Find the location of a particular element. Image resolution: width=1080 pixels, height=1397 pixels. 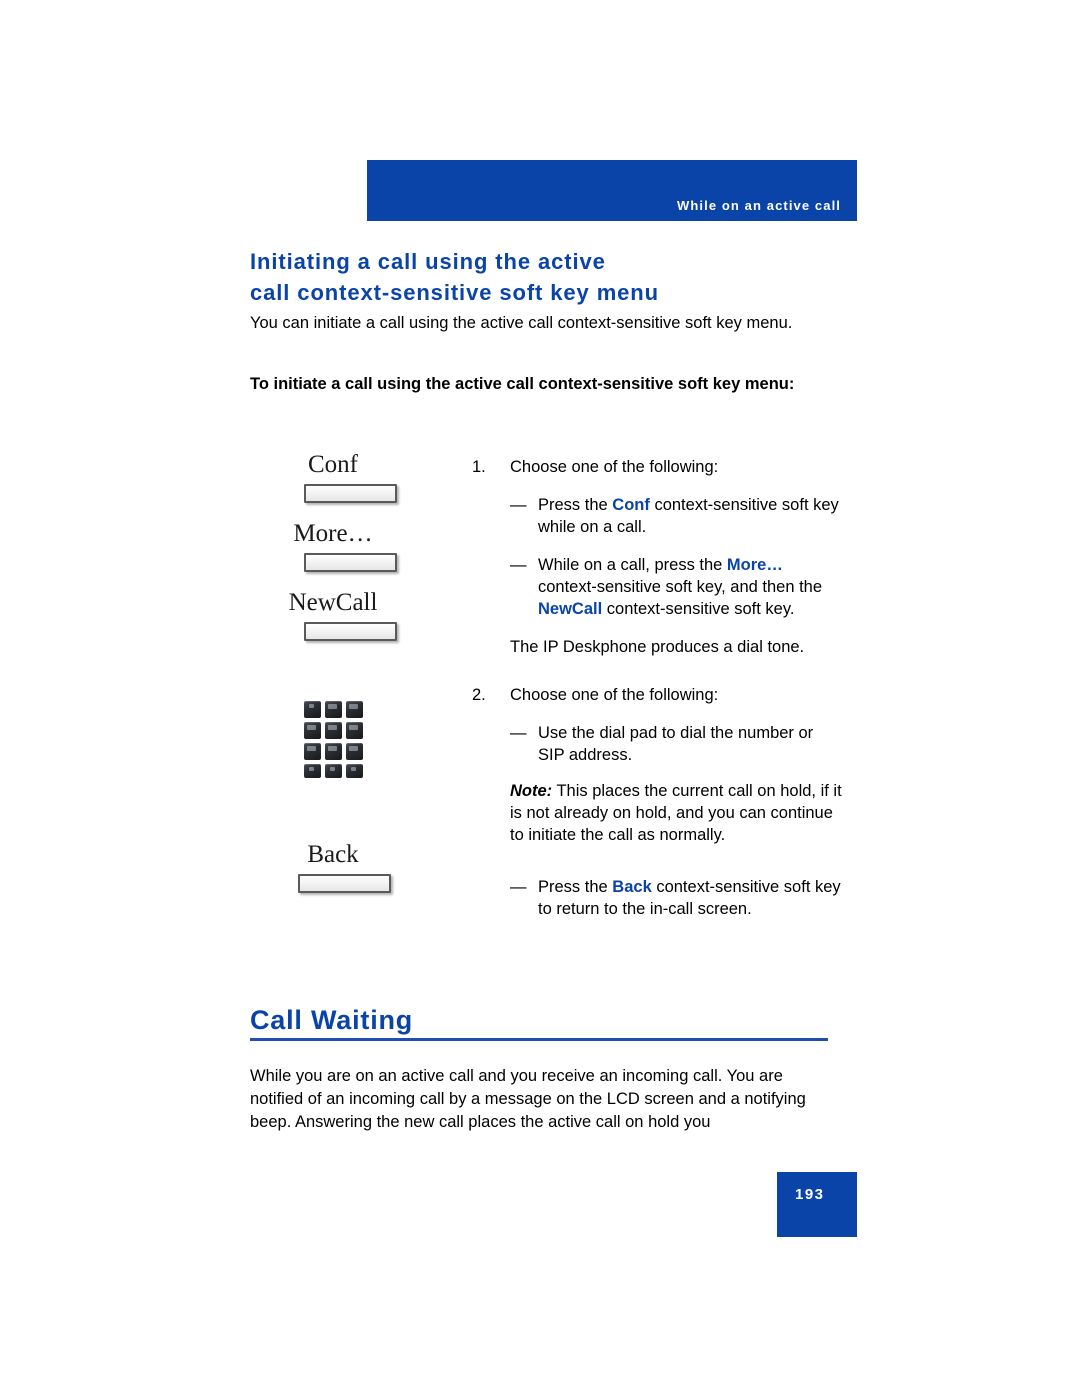

call-waiting-heading: Call Waiting is located at coordinates (332, 1020).